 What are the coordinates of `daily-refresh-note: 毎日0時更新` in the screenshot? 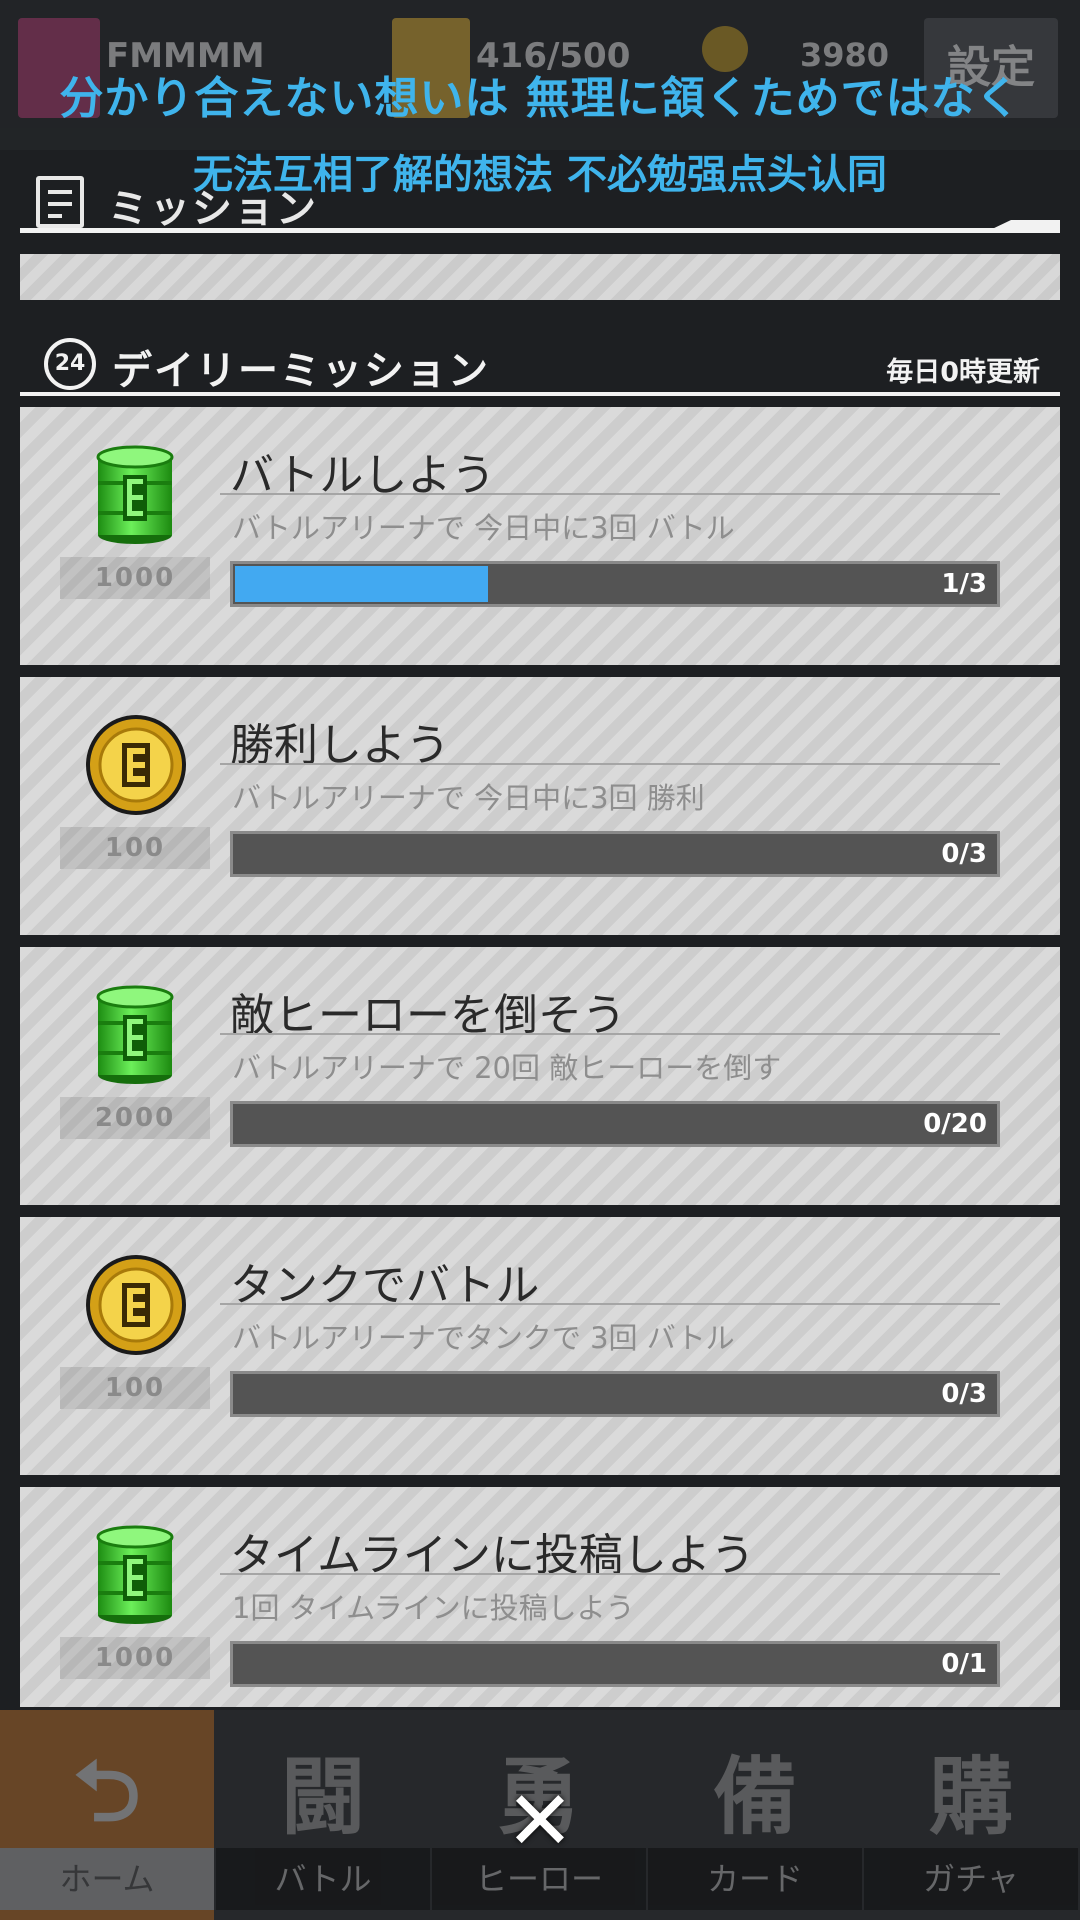 It's located at (963, 372).